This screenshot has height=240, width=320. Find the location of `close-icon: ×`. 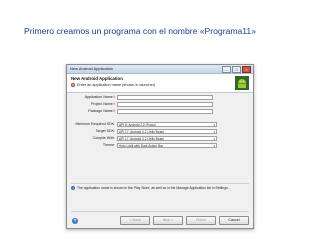

close-icon: × is located at coordinates (246, 69).